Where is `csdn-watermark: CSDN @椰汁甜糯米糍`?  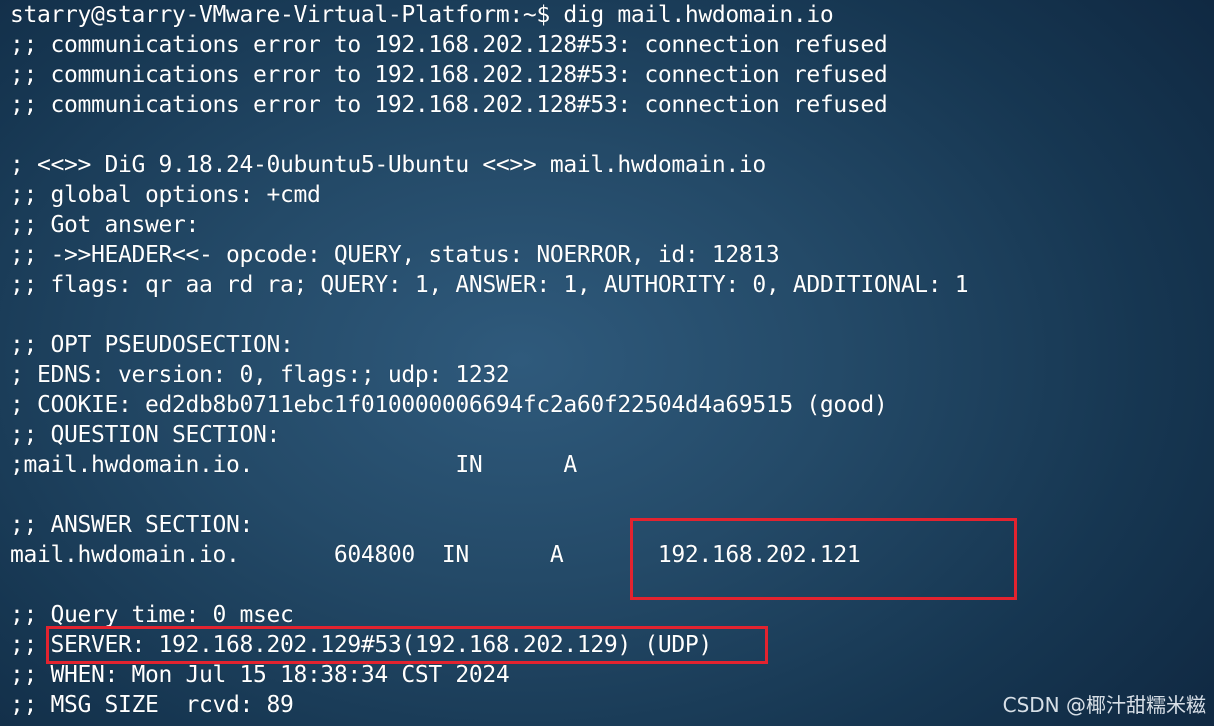 csdn-watermark: CSDN @椰汁甜糯米糍 is located at coordinates (1104, 705).